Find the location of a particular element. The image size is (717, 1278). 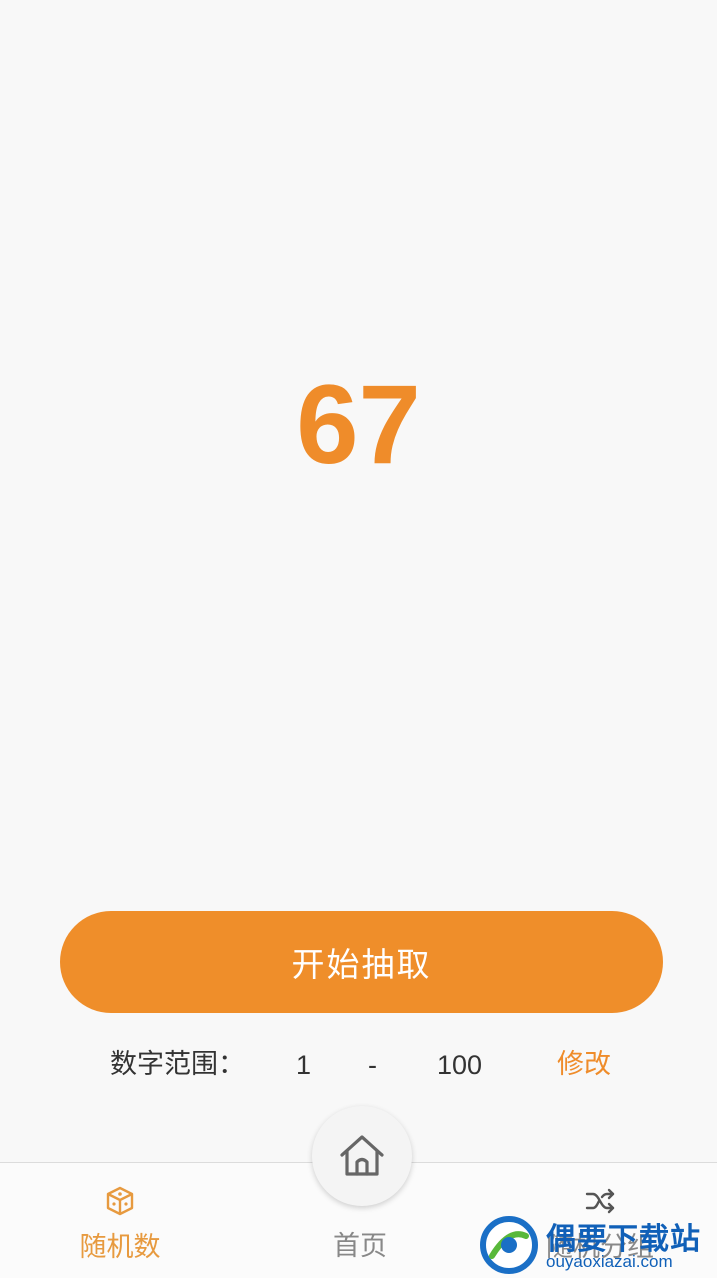

home-icon is located at coordinates (362, 1155).